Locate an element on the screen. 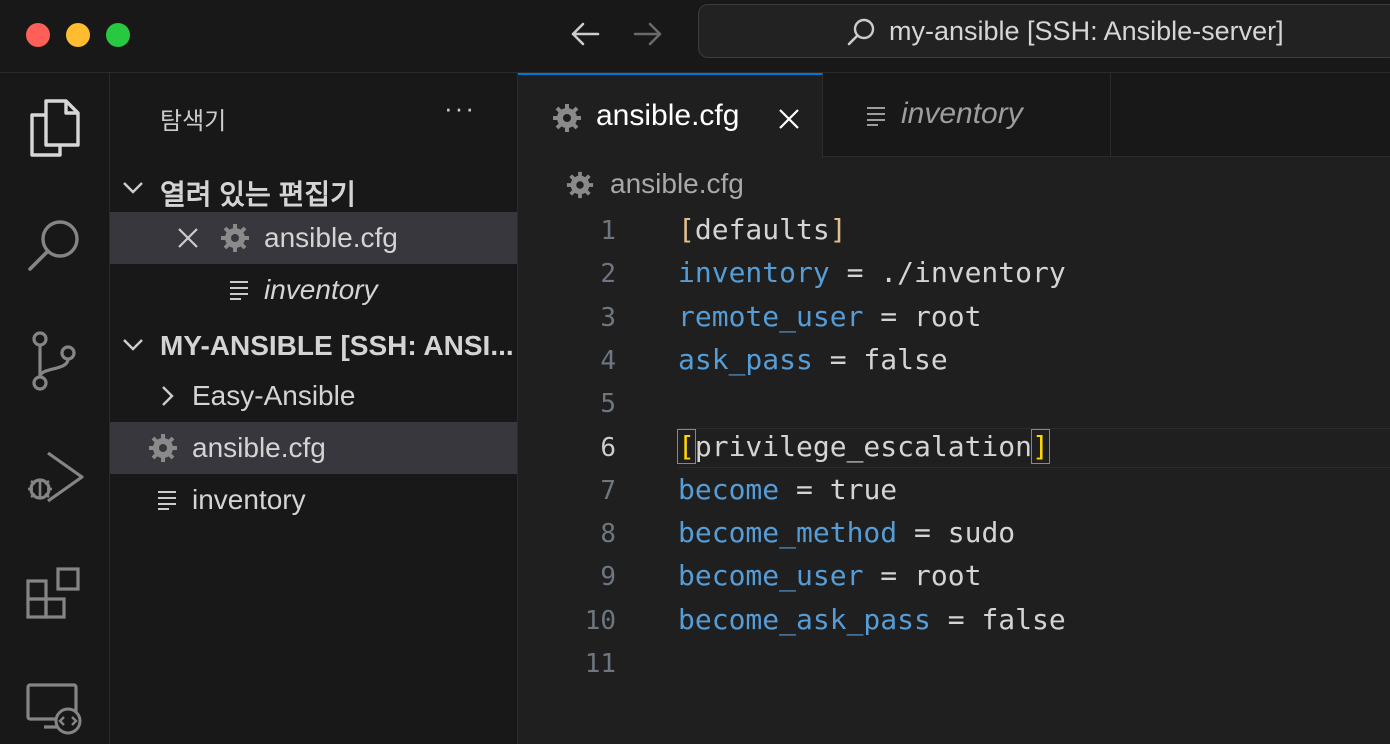 The width and height of the screenshot is (1390, 744). remote-explorer-icon is located at coordinates (54, 707).